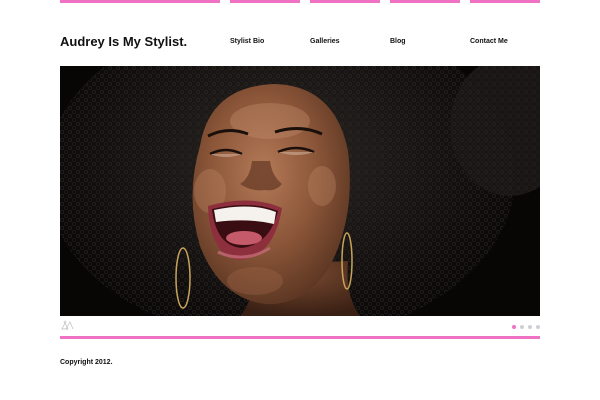  What do you see at coordinates (526, 327) in the screenshot?
I see `slider-pagination` at bounding box center [526, 327].